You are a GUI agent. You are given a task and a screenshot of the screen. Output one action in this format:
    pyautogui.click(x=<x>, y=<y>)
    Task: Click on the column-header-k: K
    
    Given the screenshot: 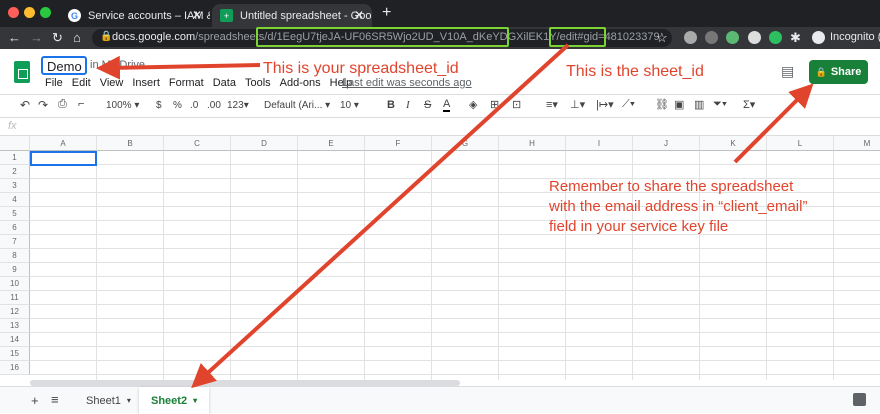 What is the action you would take?
    pyautogui.click(x=733, y=143)
    